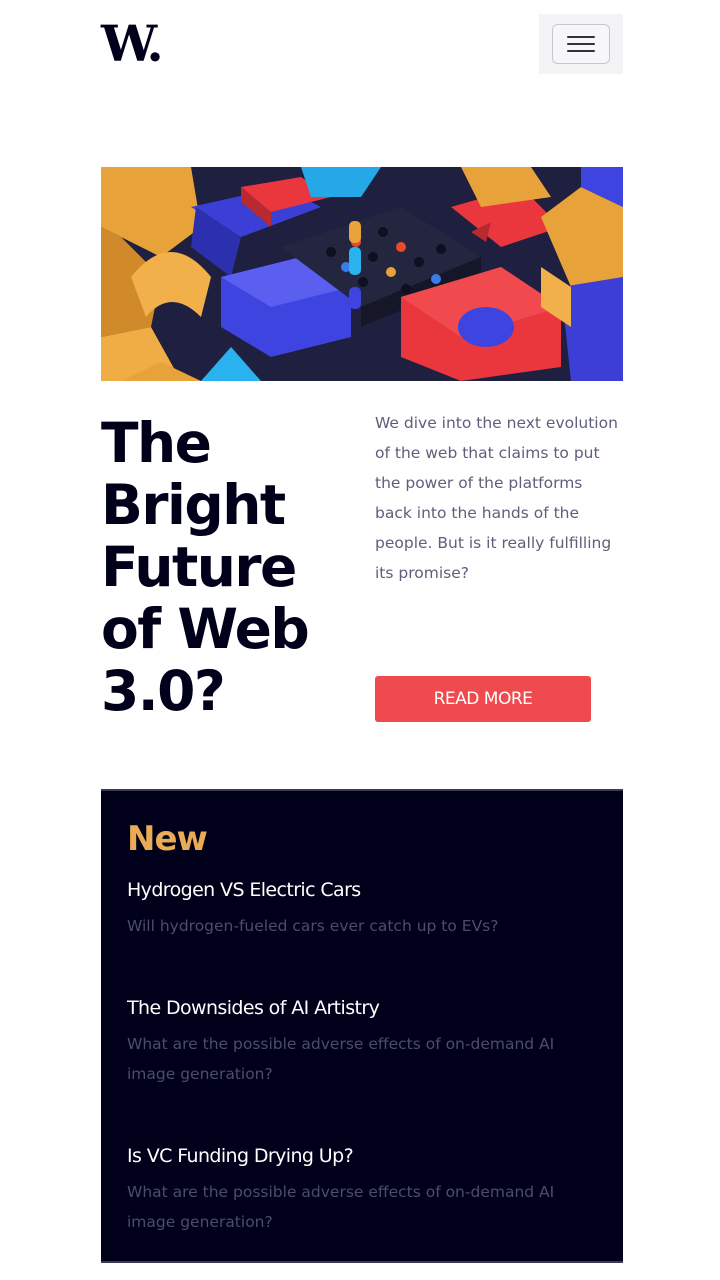 The height and width of the screenshot is (1280, 720). I want to click on news-item-title: Is VC Funding Drying Up?, so click(362, 1156).